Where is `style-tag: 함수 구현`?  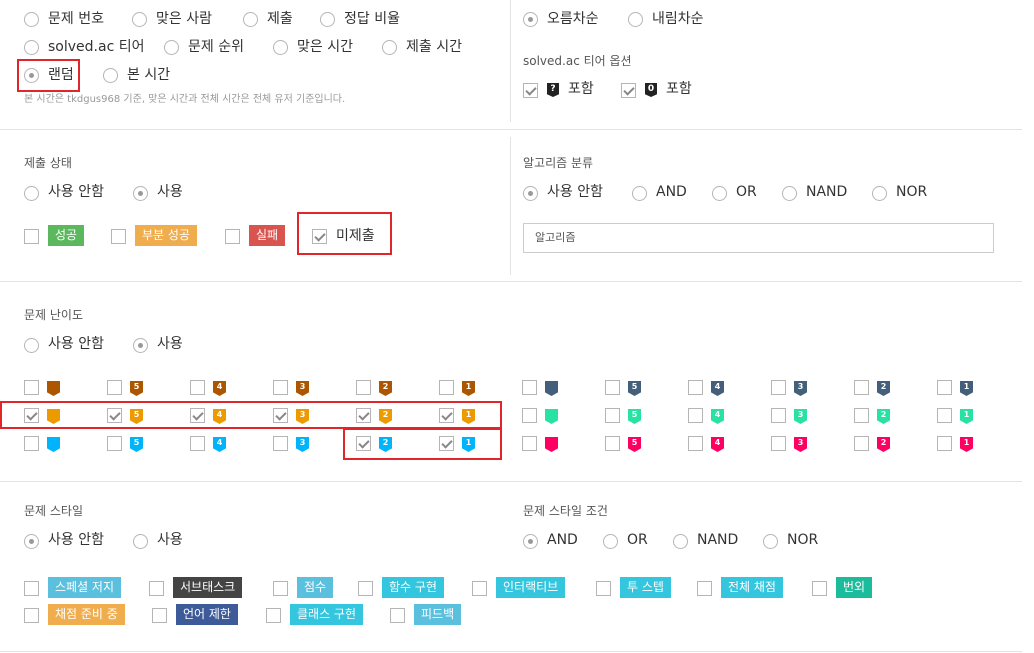
style-tag: 함수 구현 is located at coordinates (413, 587).